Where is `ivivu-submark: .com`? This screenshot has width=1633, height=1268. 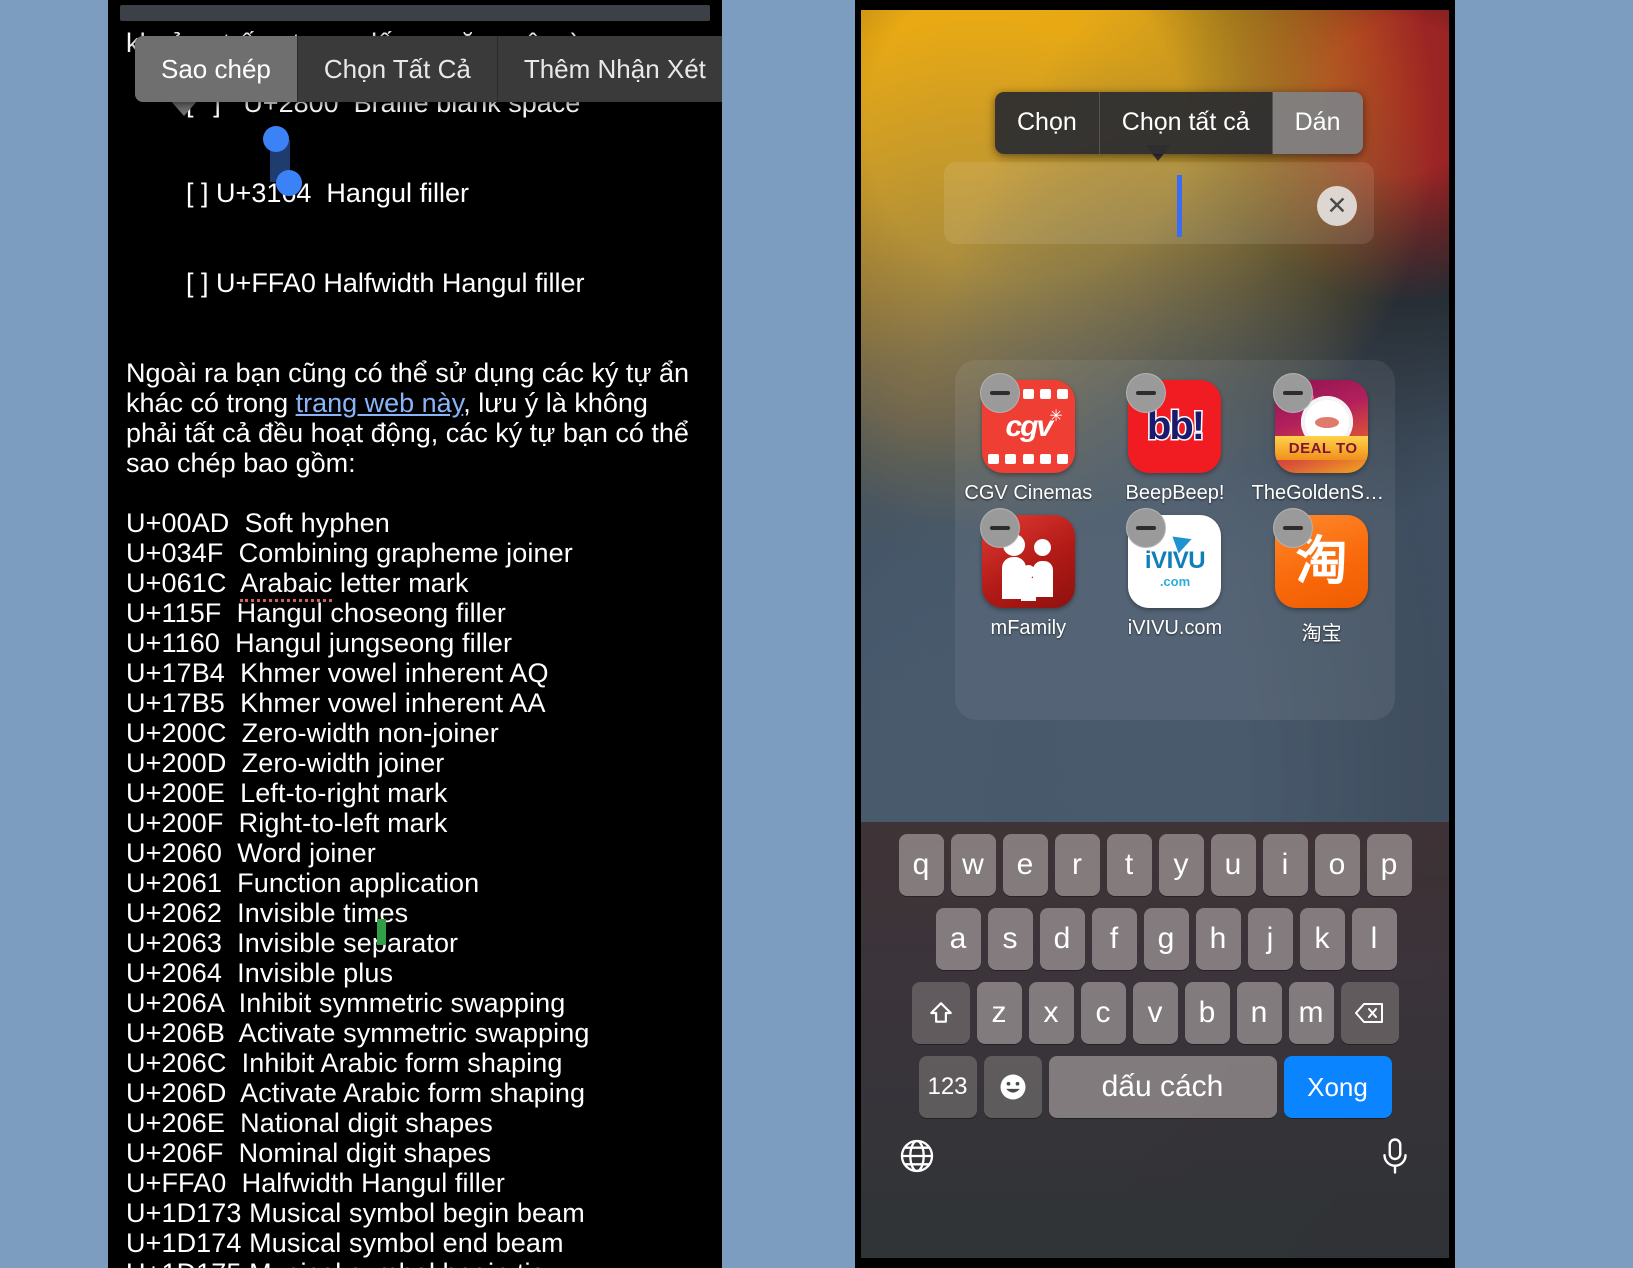 ivivu-submark: .com is located at coordinates (1175, 581).